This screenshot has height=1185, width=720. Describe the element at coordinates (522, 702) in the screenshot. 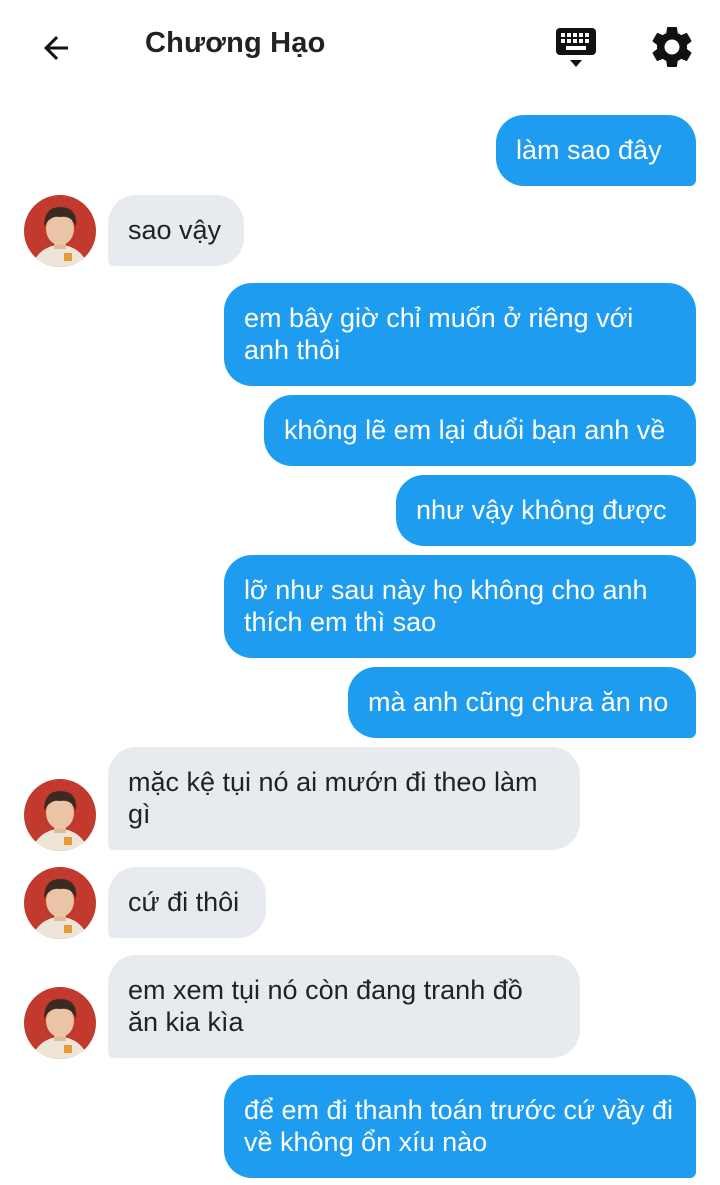

I see `sent-message-bubble: mà anh cũng chưa ăn no` at that location.